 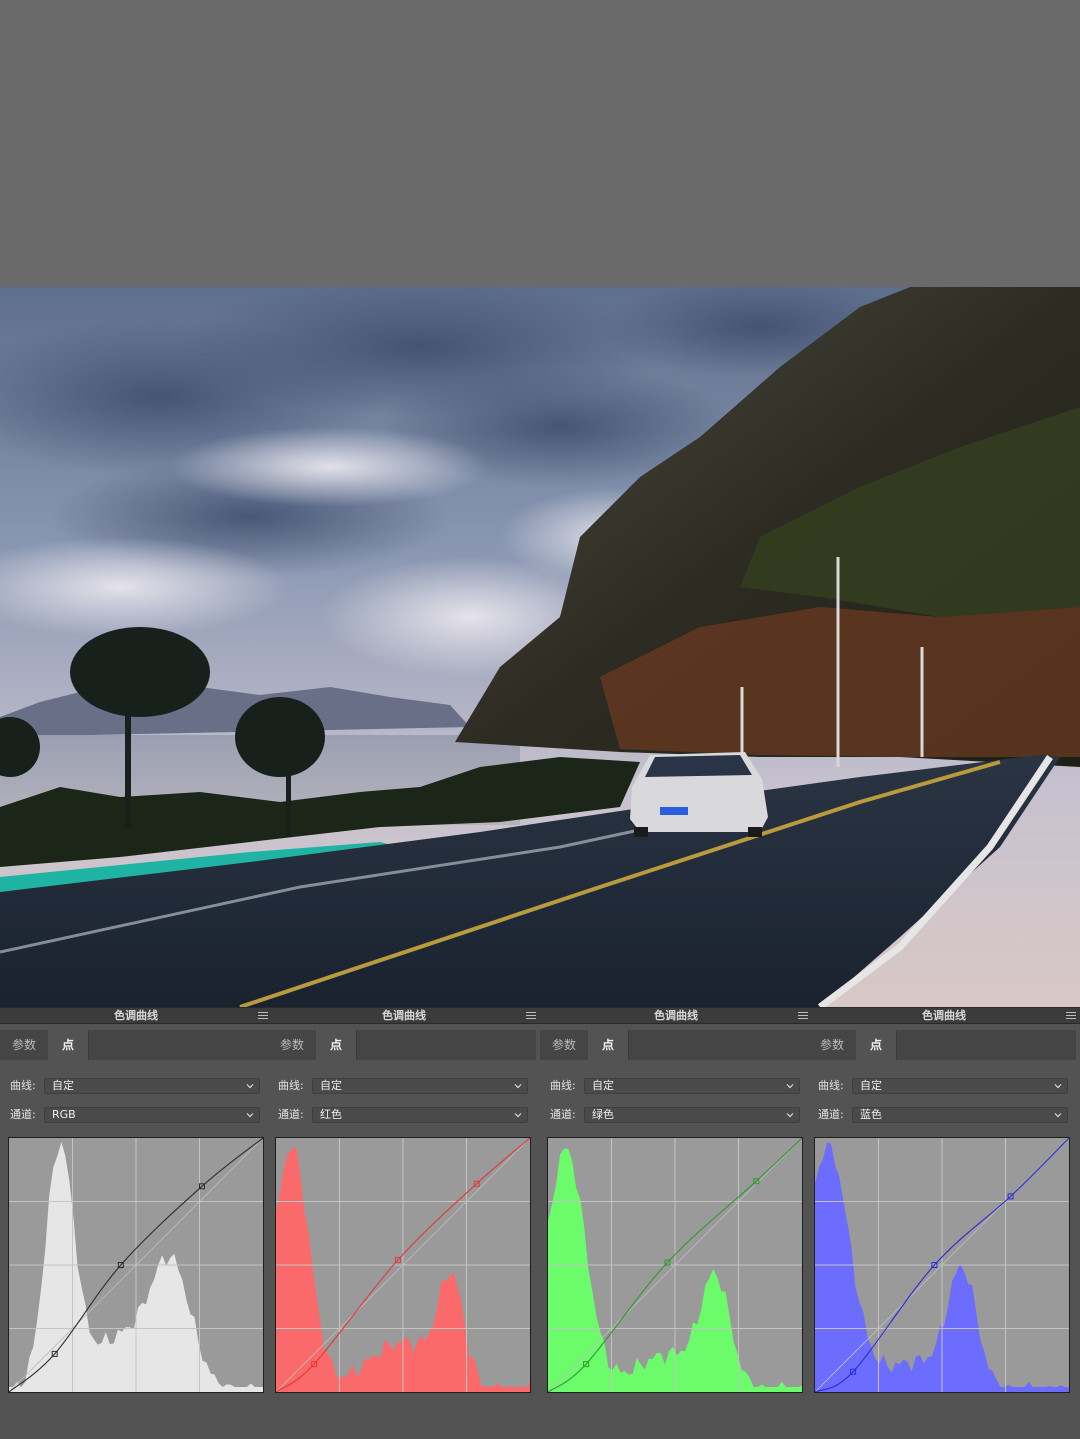 I want to click on channel-select-value: 蓝色, so click(x=871, y=1114).